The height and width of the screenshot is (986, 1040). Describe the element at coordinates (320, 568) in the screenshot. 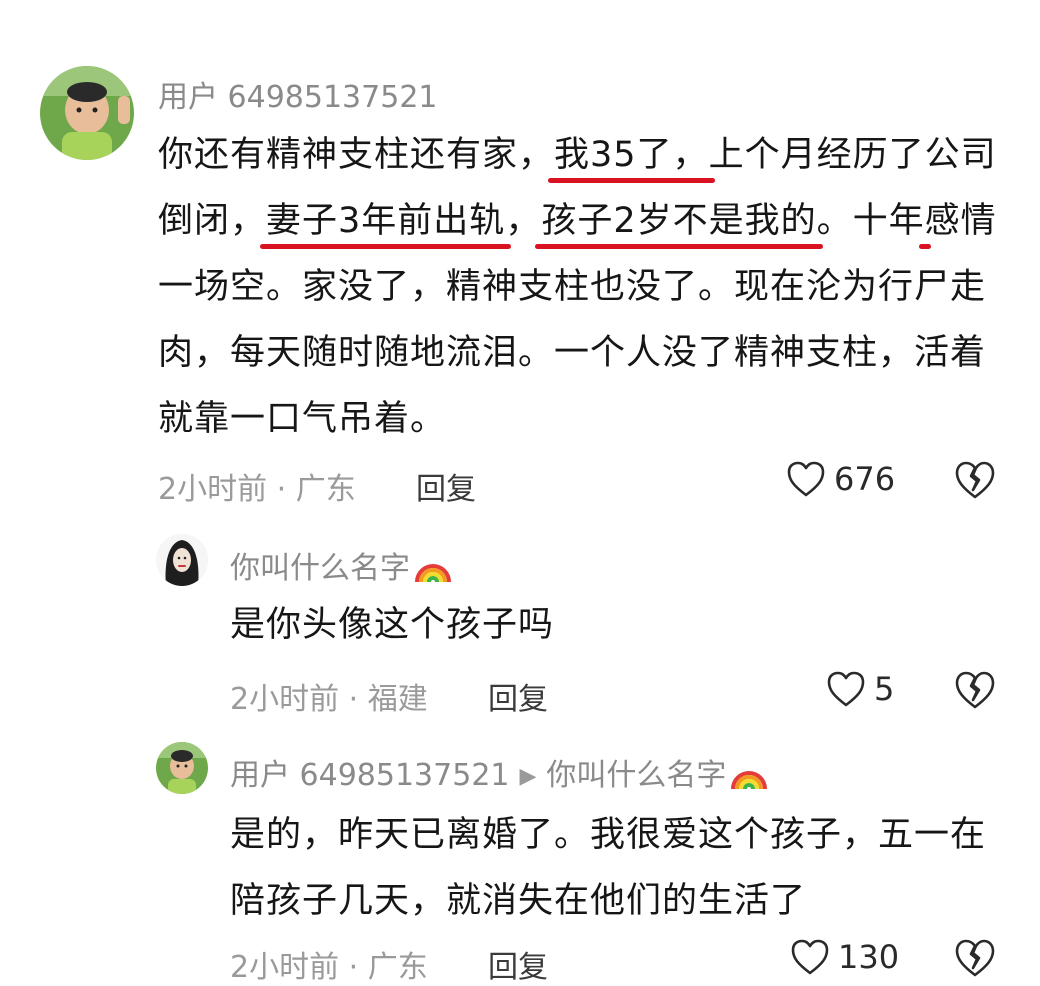

I see `username-text: 你叫什么名字` at that location.